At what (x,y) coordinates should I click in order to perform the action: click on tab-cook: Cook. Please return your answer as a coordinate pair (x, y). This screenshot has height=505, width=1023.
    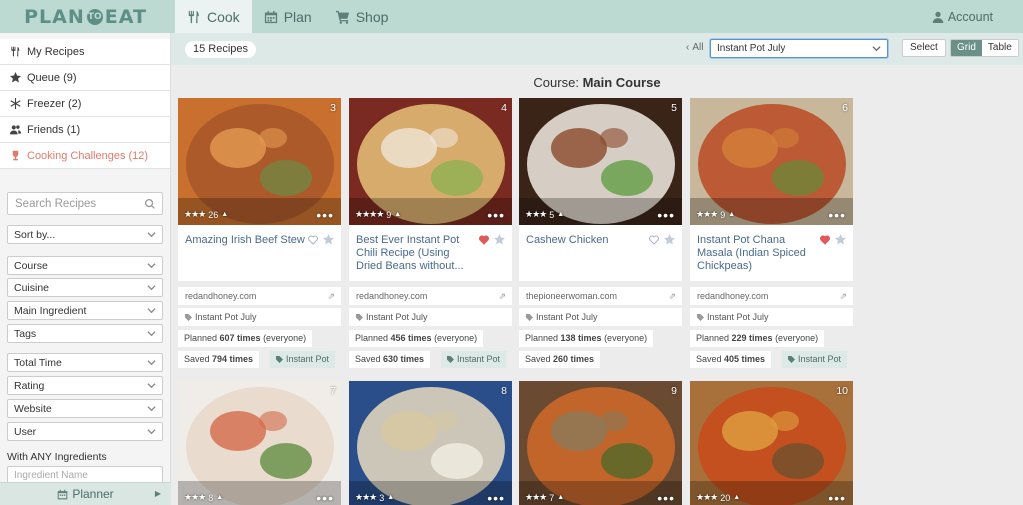
    Looking at the image, I should click on (213, 16).